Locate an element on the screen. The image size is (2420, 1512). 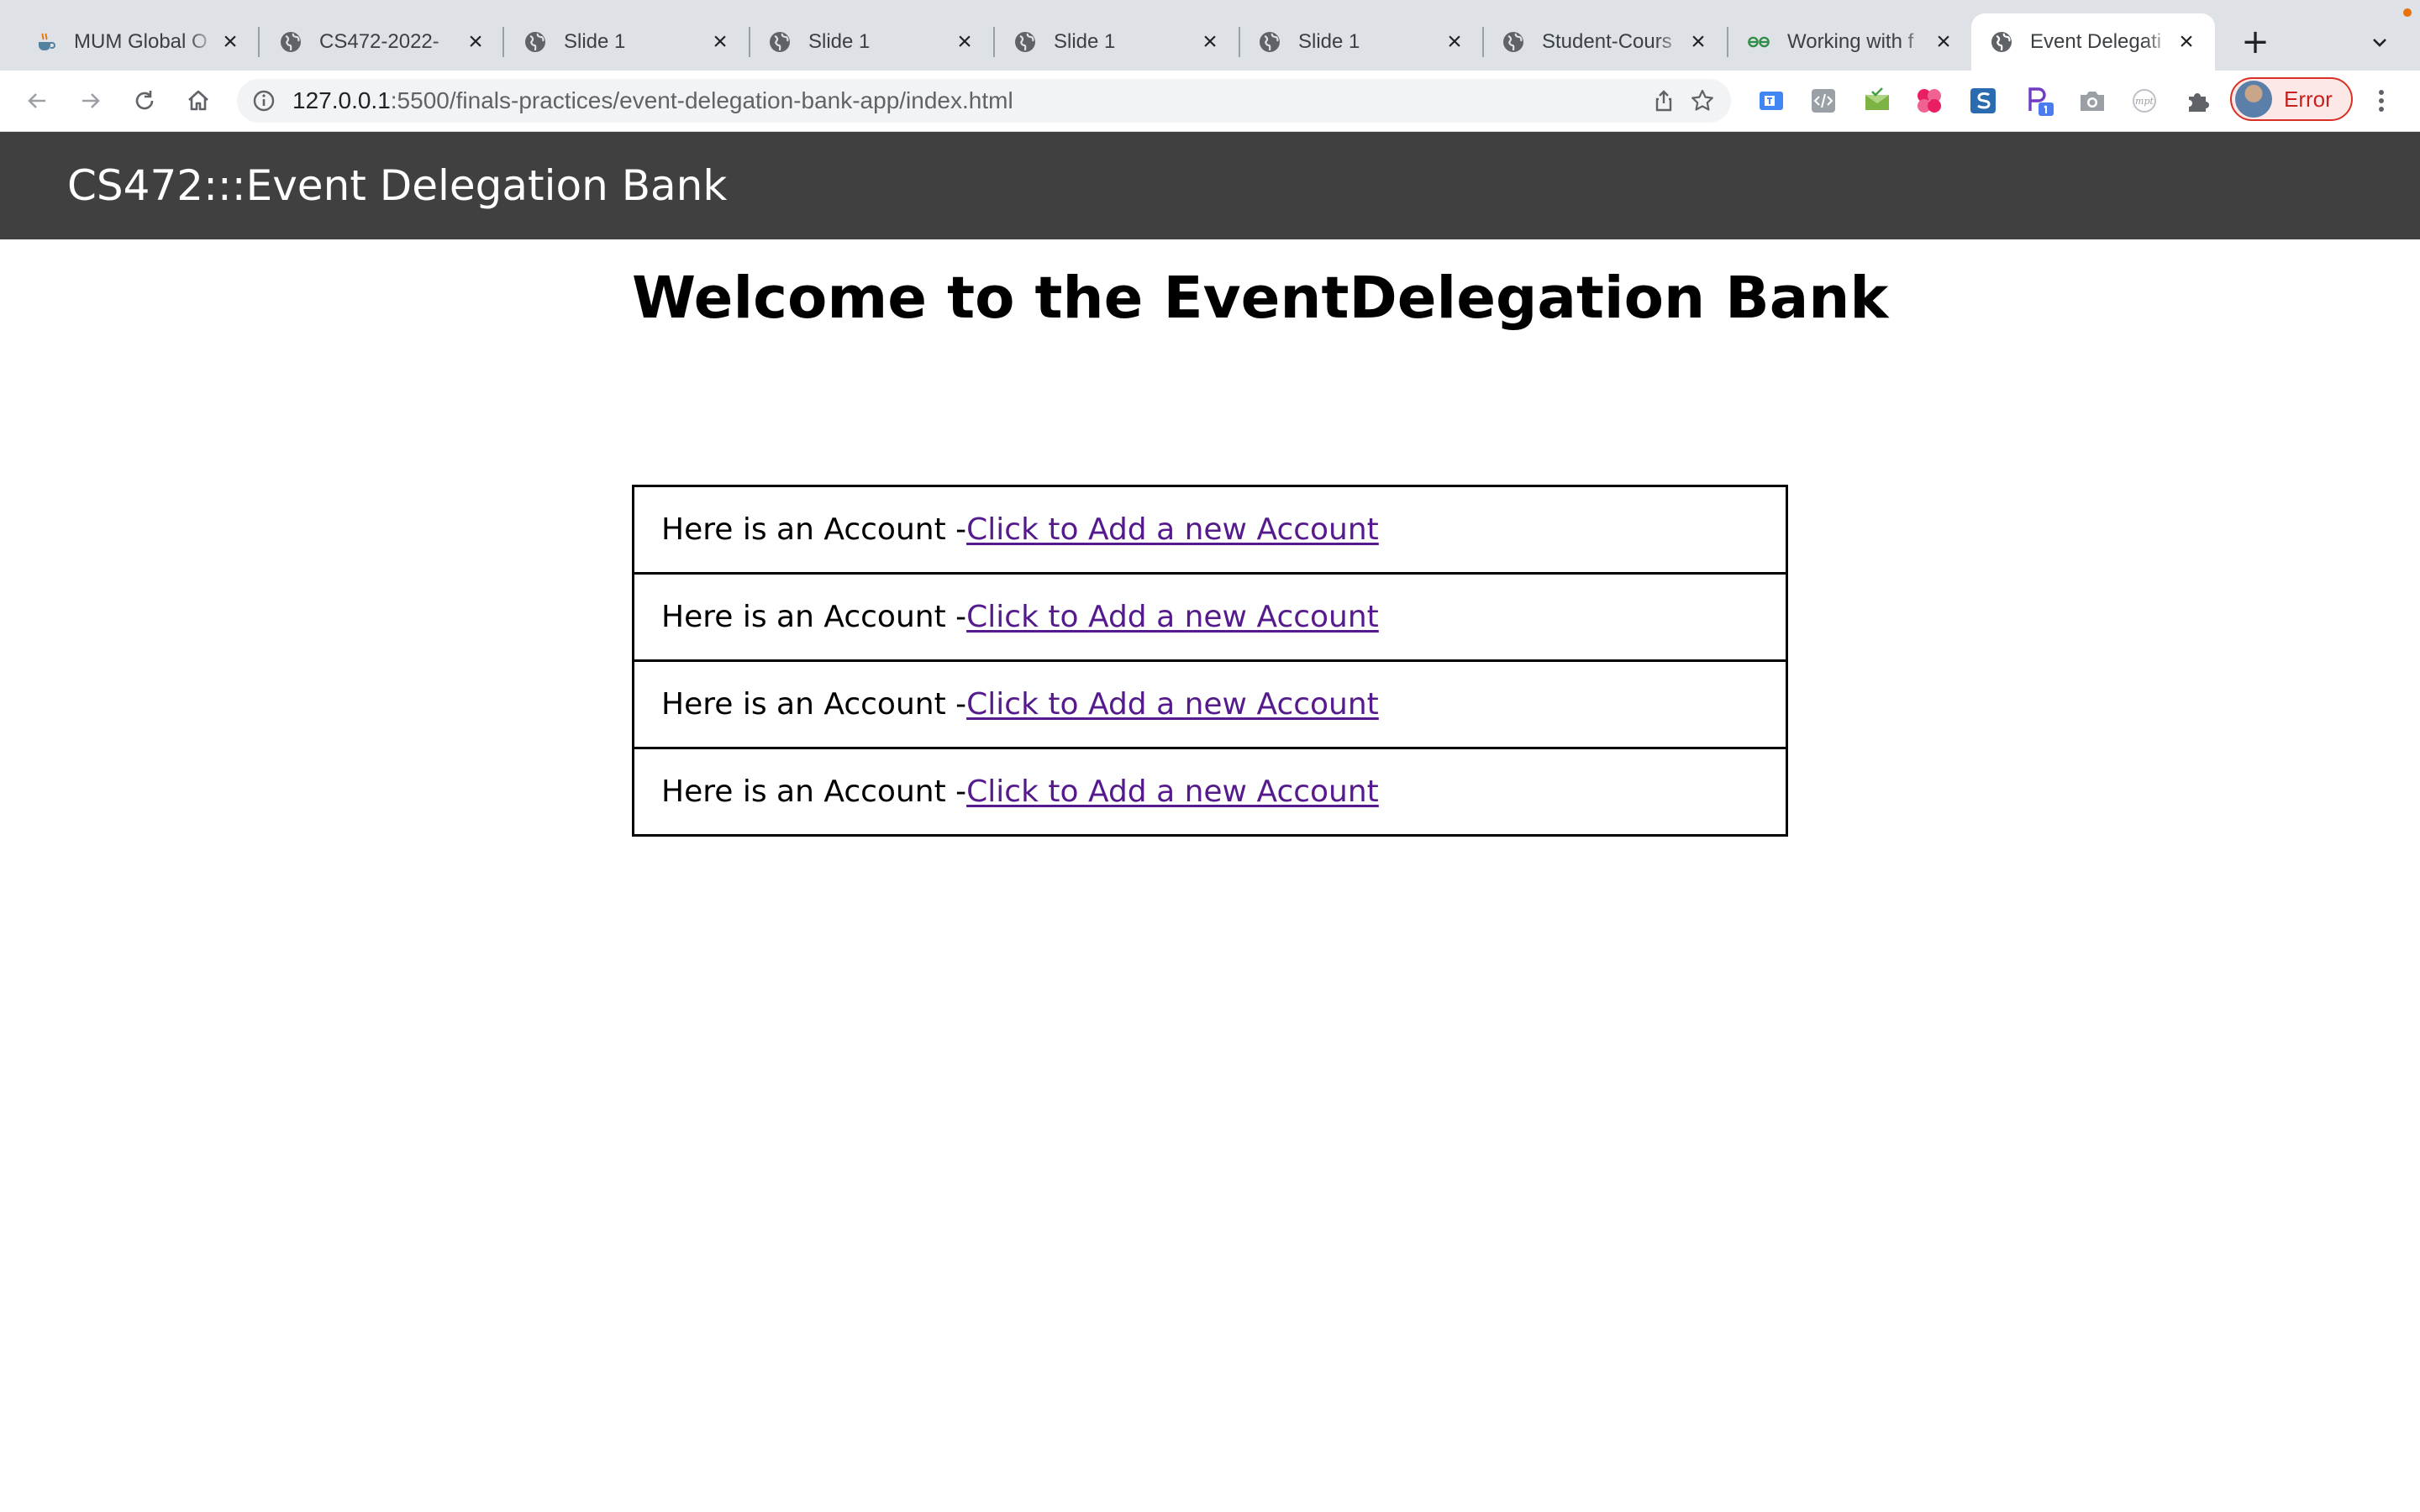
extension-code-icon is located at coordinates (1823, 101).